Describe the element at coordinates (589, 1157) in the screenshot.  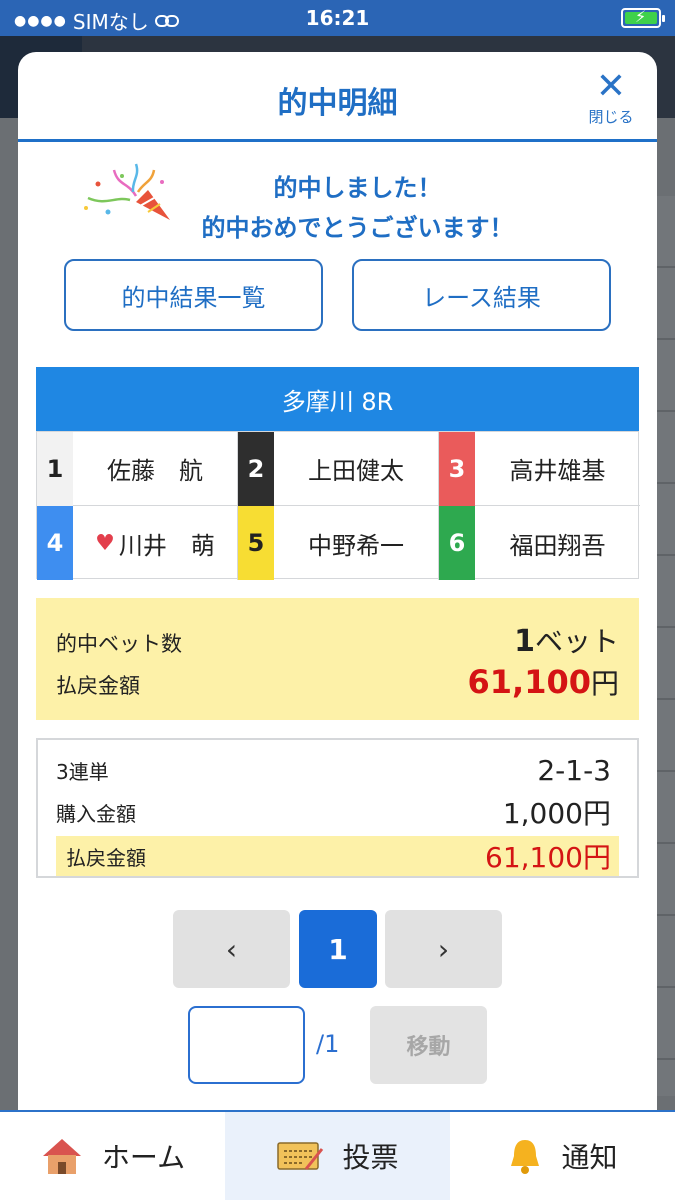
I see `tab-notify-label: 通知` at that location.